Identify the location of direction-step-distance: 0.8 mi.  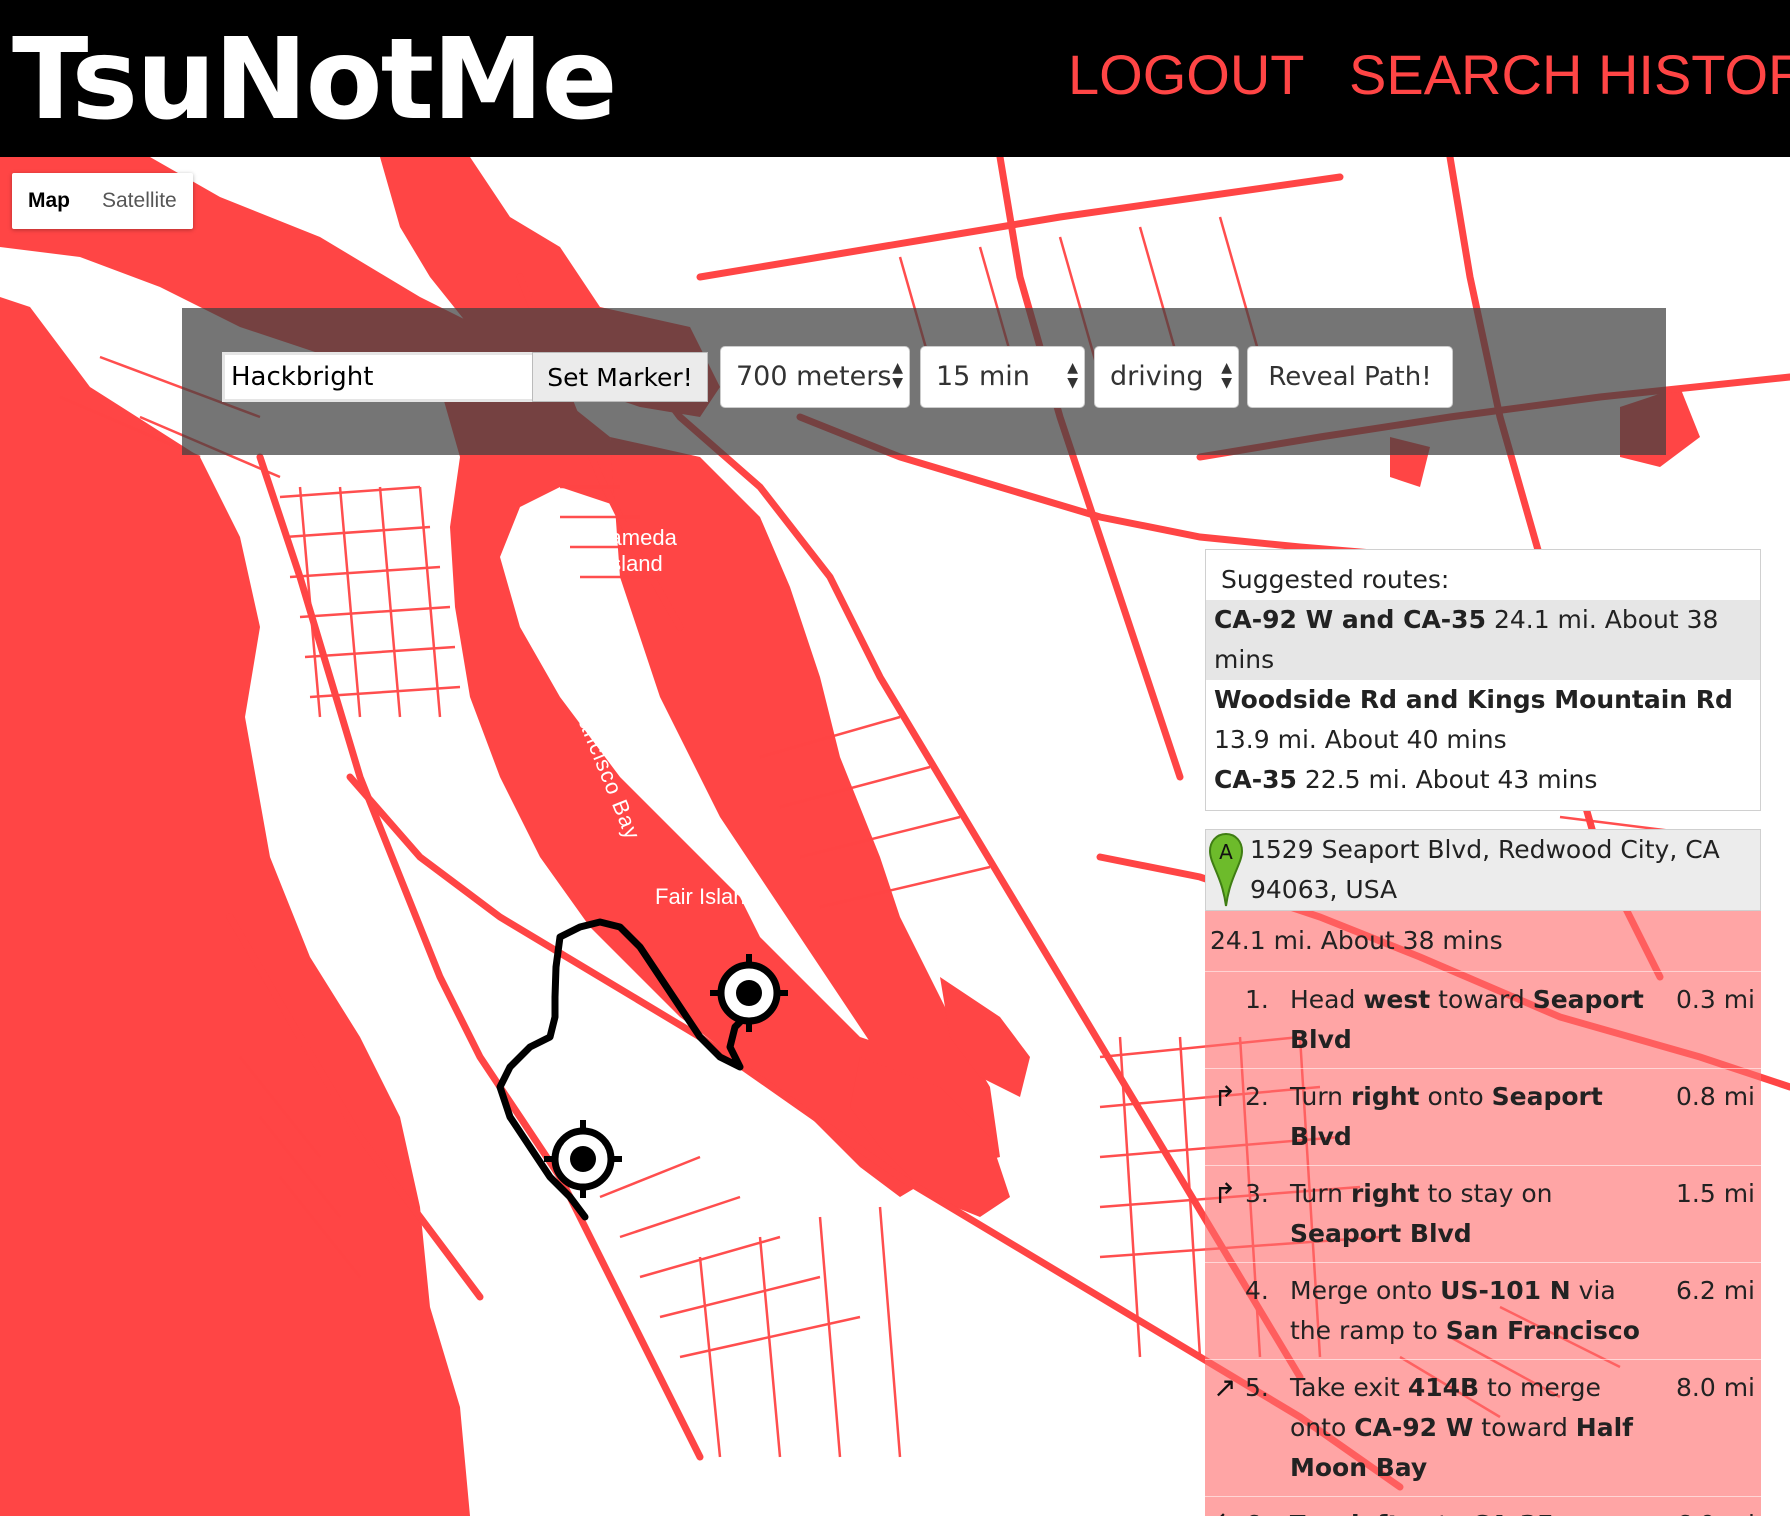
(1715, 1096).